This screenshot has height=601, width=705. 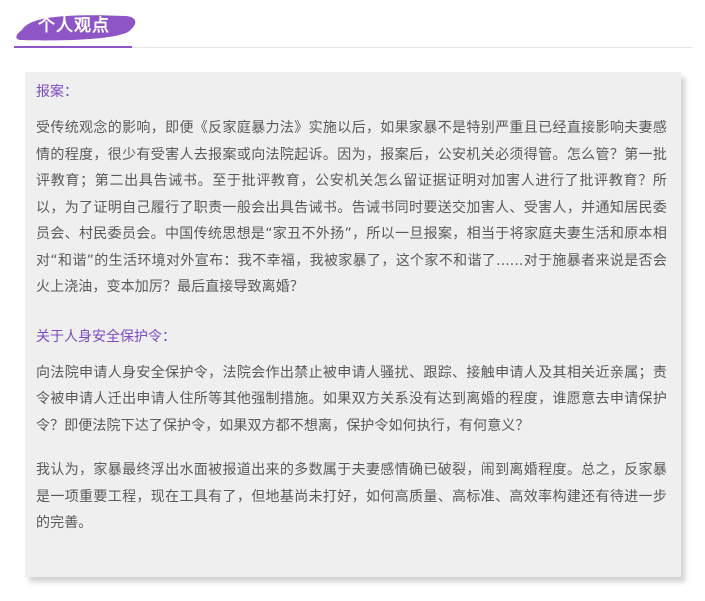 I want to click on section-tag: 个人观点, so click(x=77, y=27).